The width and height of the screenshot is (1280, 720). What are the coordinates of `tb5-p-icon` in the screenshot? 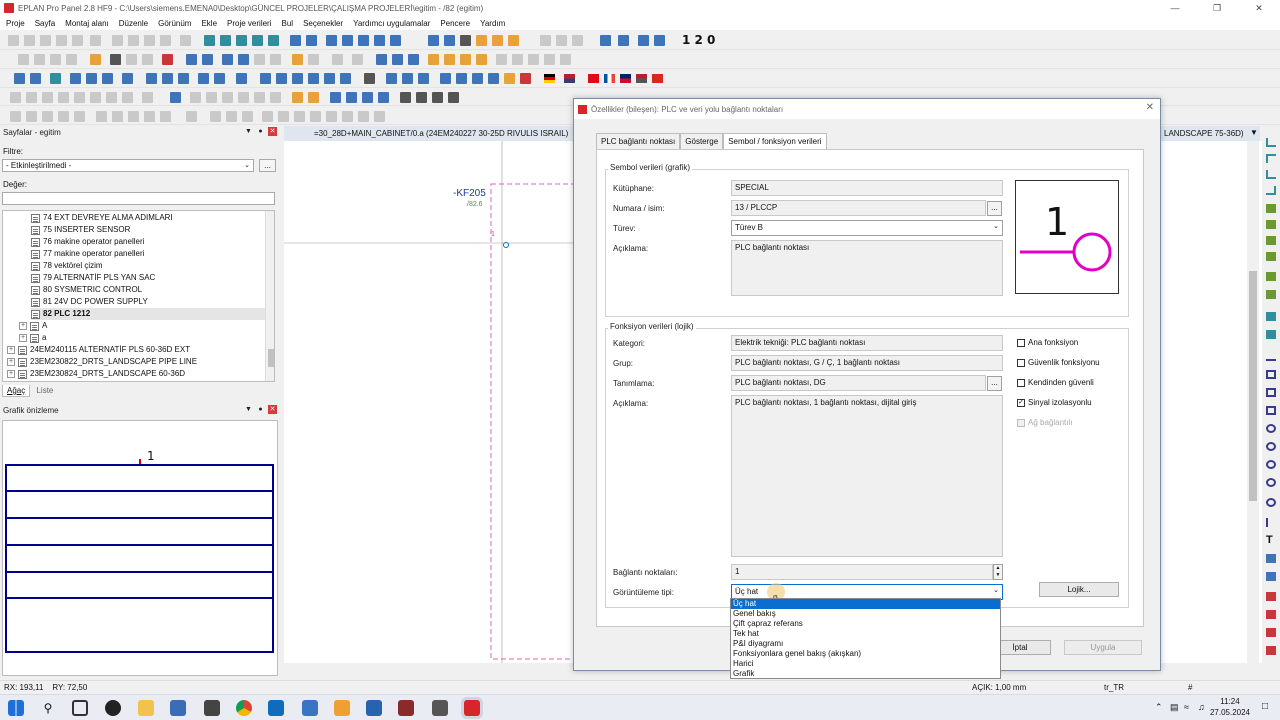 It's located at (283, 116).